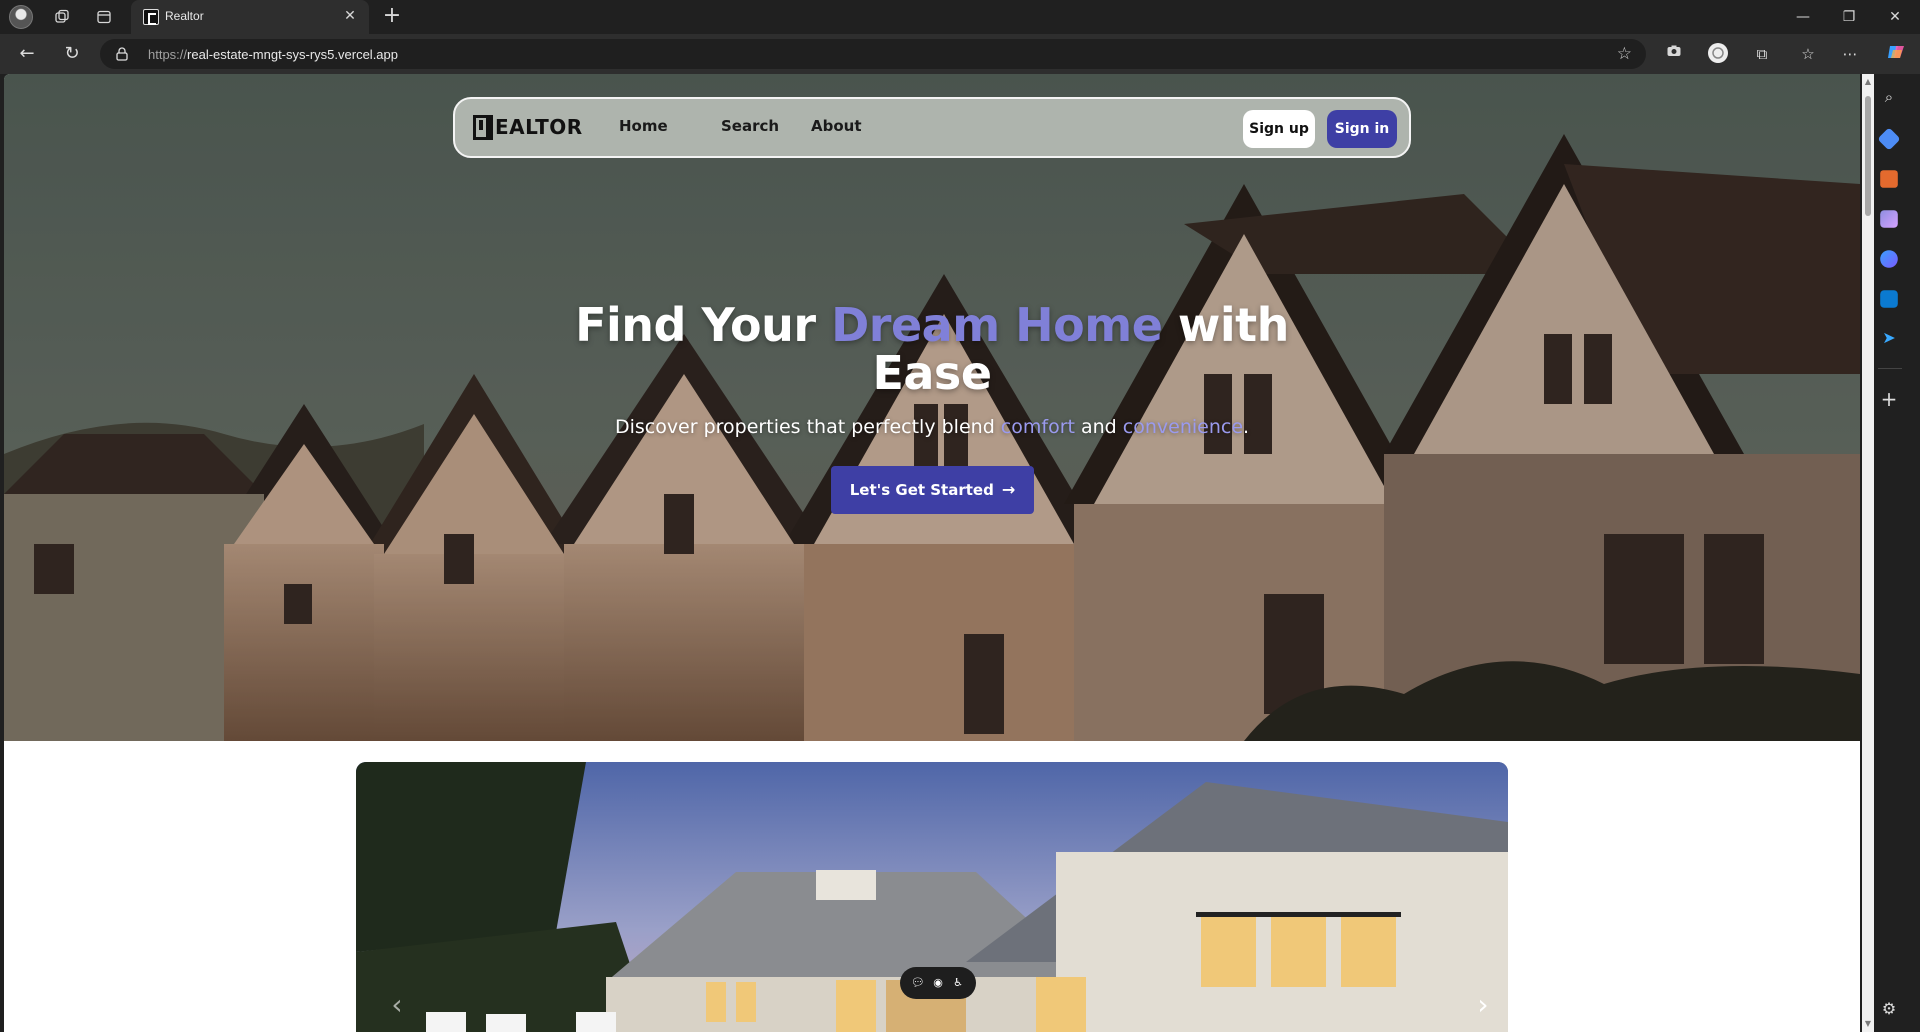  Describe the element at coordinates (997, 325) in the screenshot. I see `hero-title-accent: Dream Home` at that location.